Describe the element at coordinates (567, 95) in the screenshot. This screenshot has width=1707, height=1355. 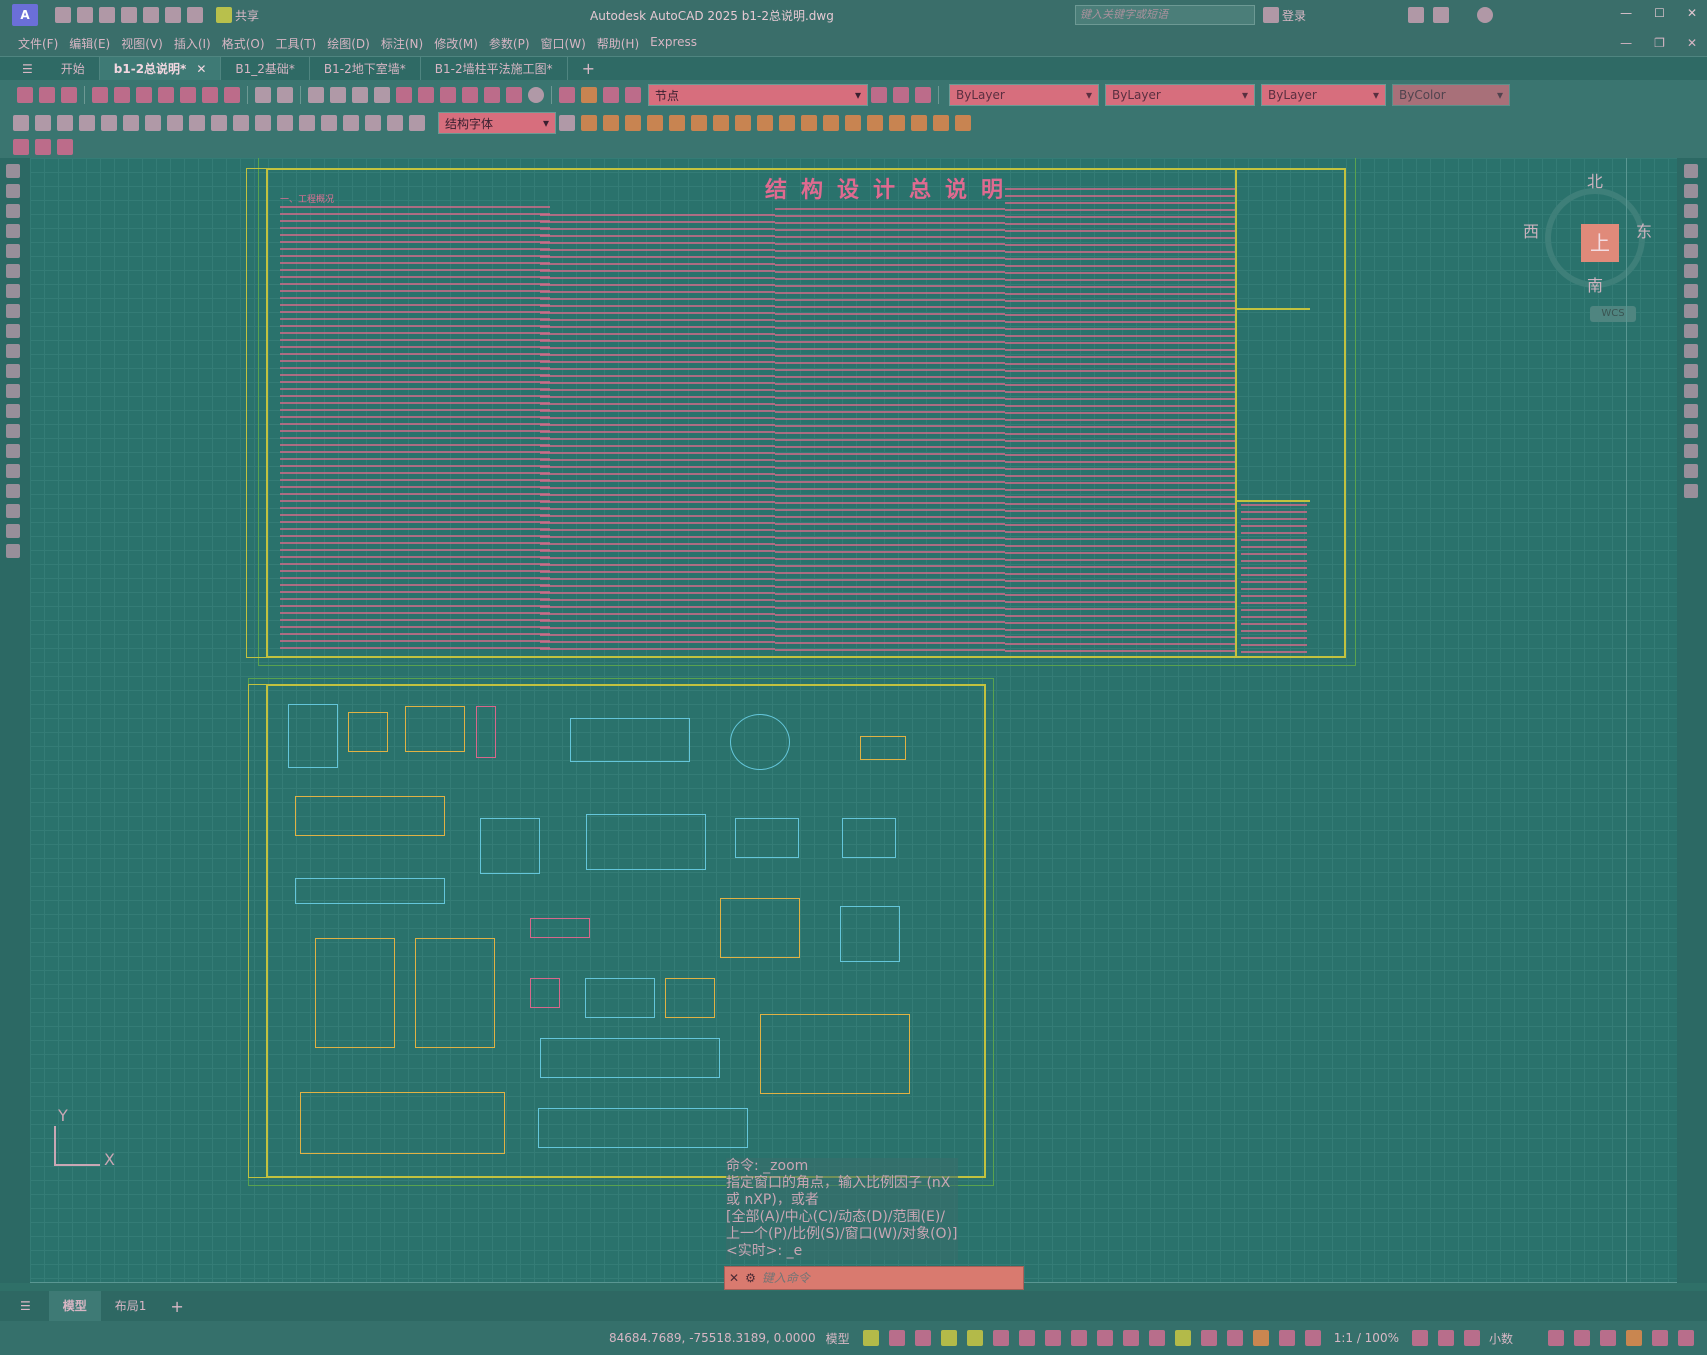
I see `layer-properties-icon` at that location.